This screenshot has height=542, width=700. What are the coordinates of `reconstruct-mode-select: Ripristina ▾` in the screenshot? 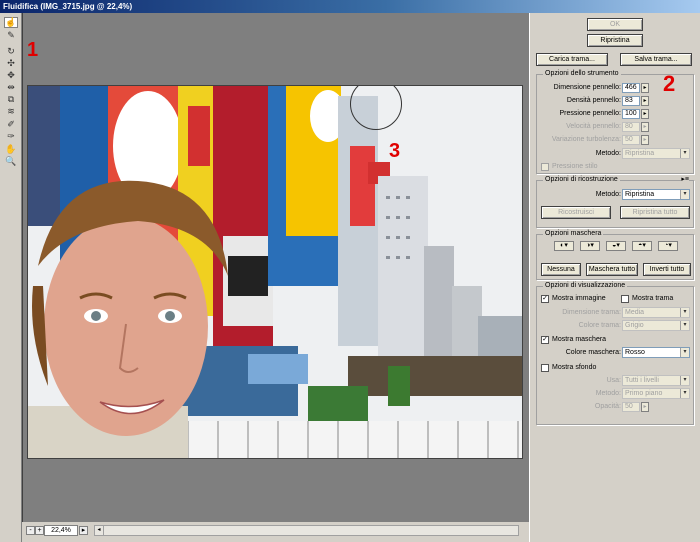 It's located at (656, 194).